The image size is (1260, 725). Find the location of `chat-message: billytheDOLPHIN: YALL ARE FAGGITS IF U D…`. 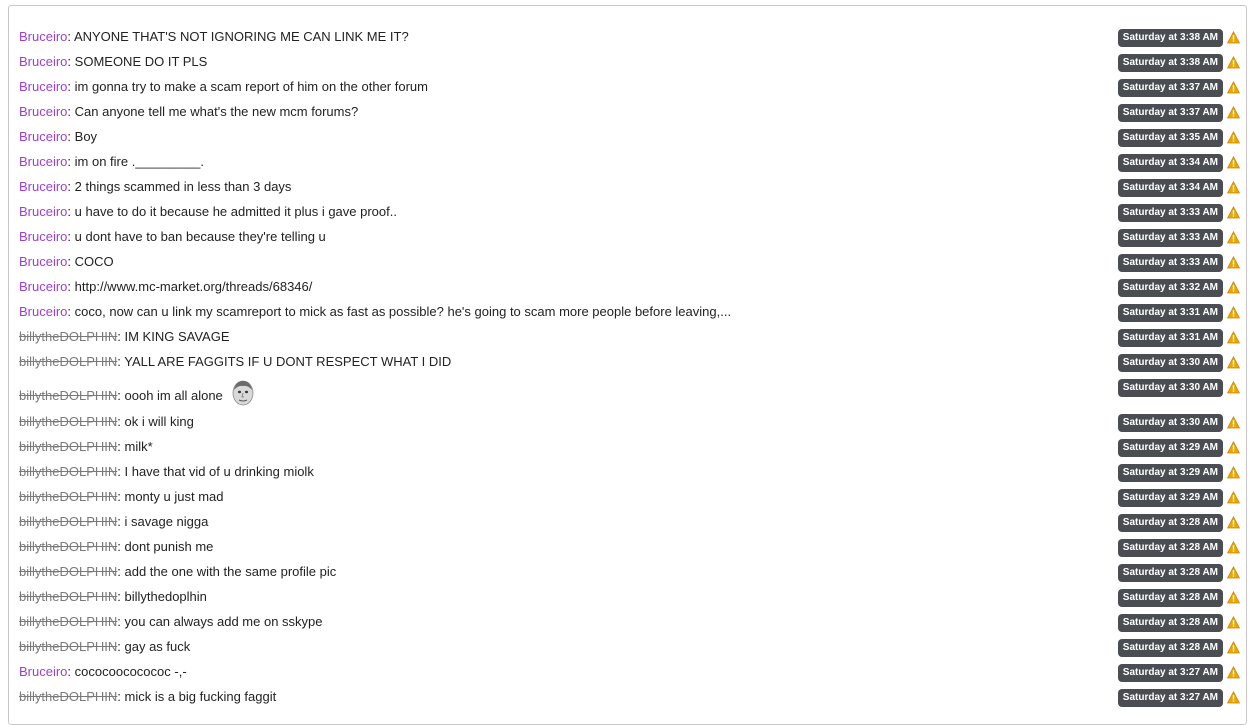

chat-message: billytheDOLPHIN: YALL ARE FAGGITS IF U D… is located at coordinates (632, 361).